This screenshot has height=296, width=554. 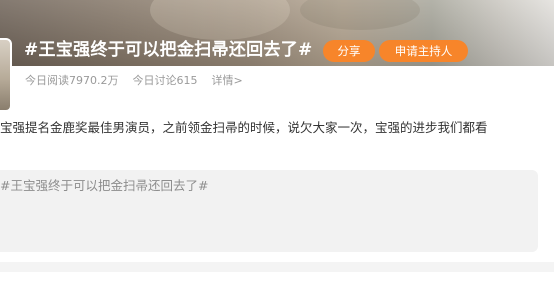 What do you see at coordinates (168, 50) in the screenshot?
I see `topic-title: #王宝强终于可以把金扫帚还回去了#` at bounding box center [168, 50].